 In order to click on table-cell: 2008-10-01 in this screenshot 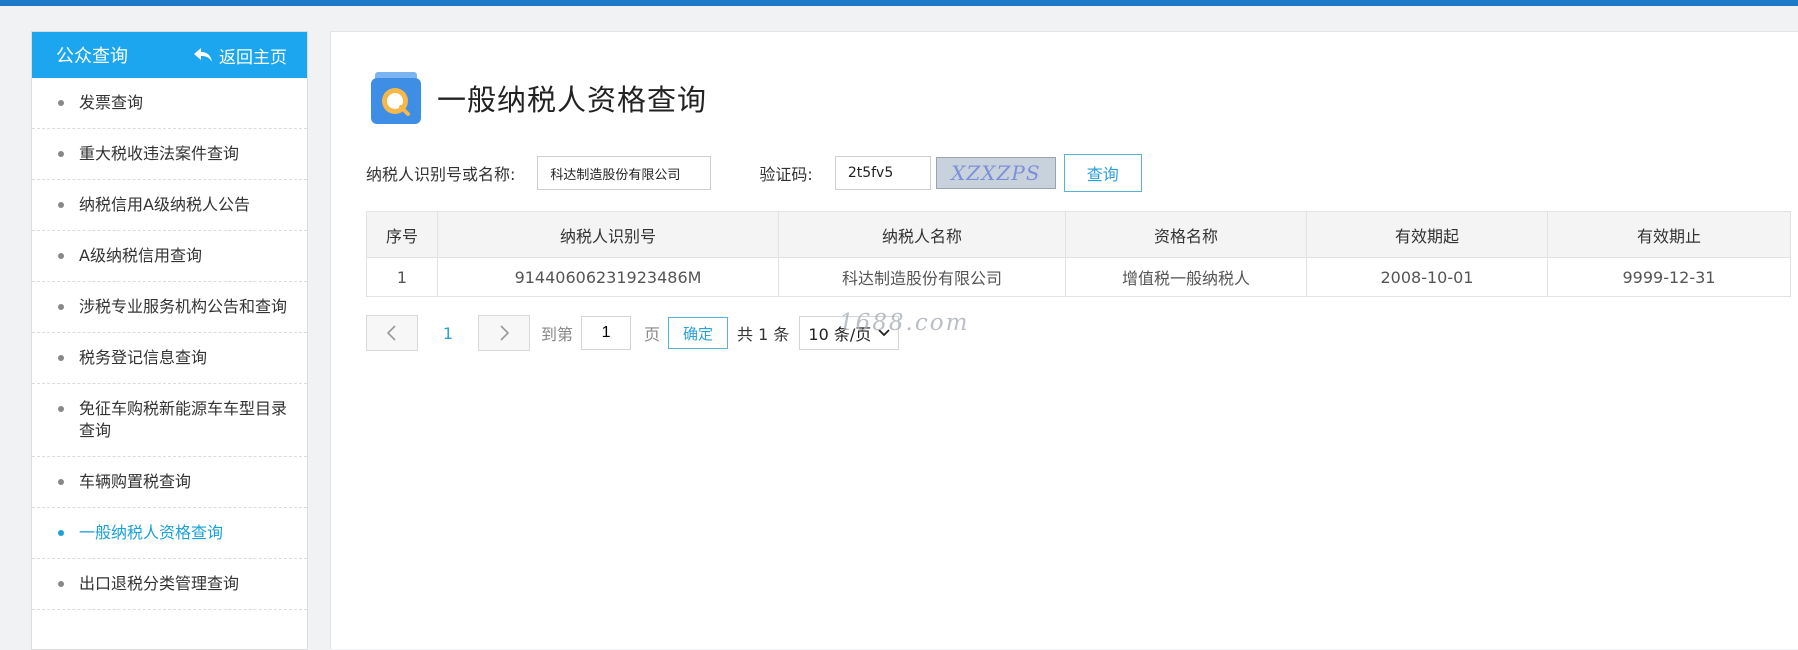, I will do `click(1427, 277)`.